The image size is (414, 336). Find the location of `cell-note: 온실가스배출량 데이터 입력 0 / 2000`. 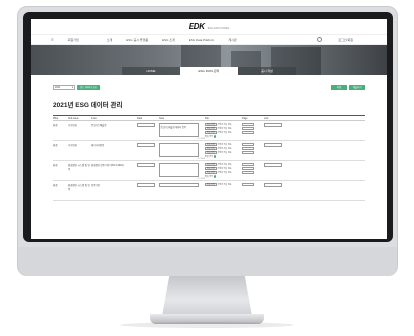

cell-note: 온실가스배출량 데이터 입력 0 / 2000 is located at coordinates (182, 131).